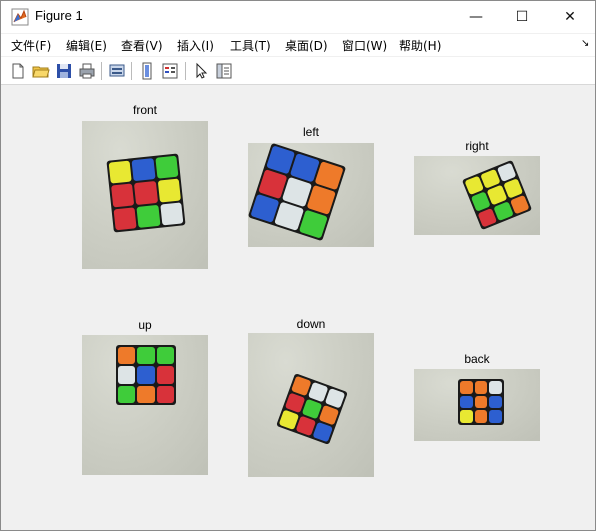 The width and height of the screenshot is (596, 531). I want to click on minimize-icon: —, so click(476, 17).